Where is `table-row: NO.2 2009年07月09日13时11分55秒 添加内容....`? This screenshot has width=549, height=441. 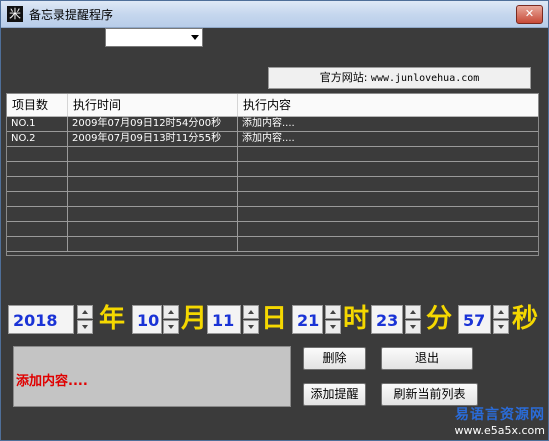 table-row: NO.2 2009年07月09日13时11分55秒 添加内容.... is located at coordinates (272, 139).